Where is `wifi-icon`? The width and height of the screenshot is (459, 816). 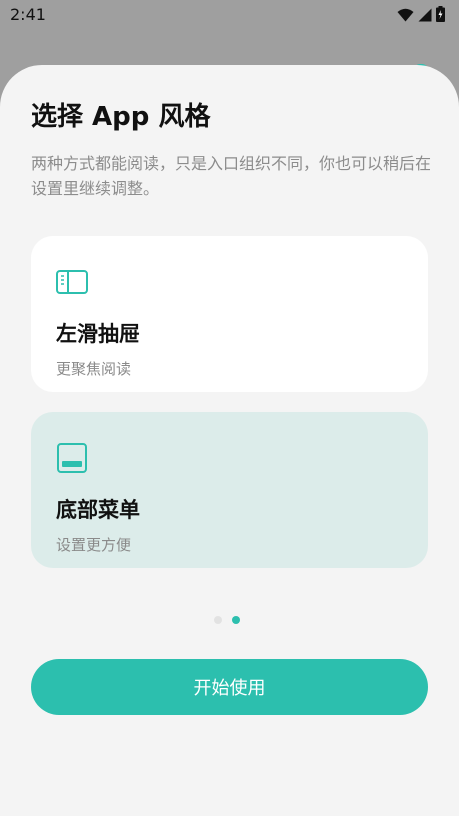 wifi-icon is located at coordinates (405, 16).